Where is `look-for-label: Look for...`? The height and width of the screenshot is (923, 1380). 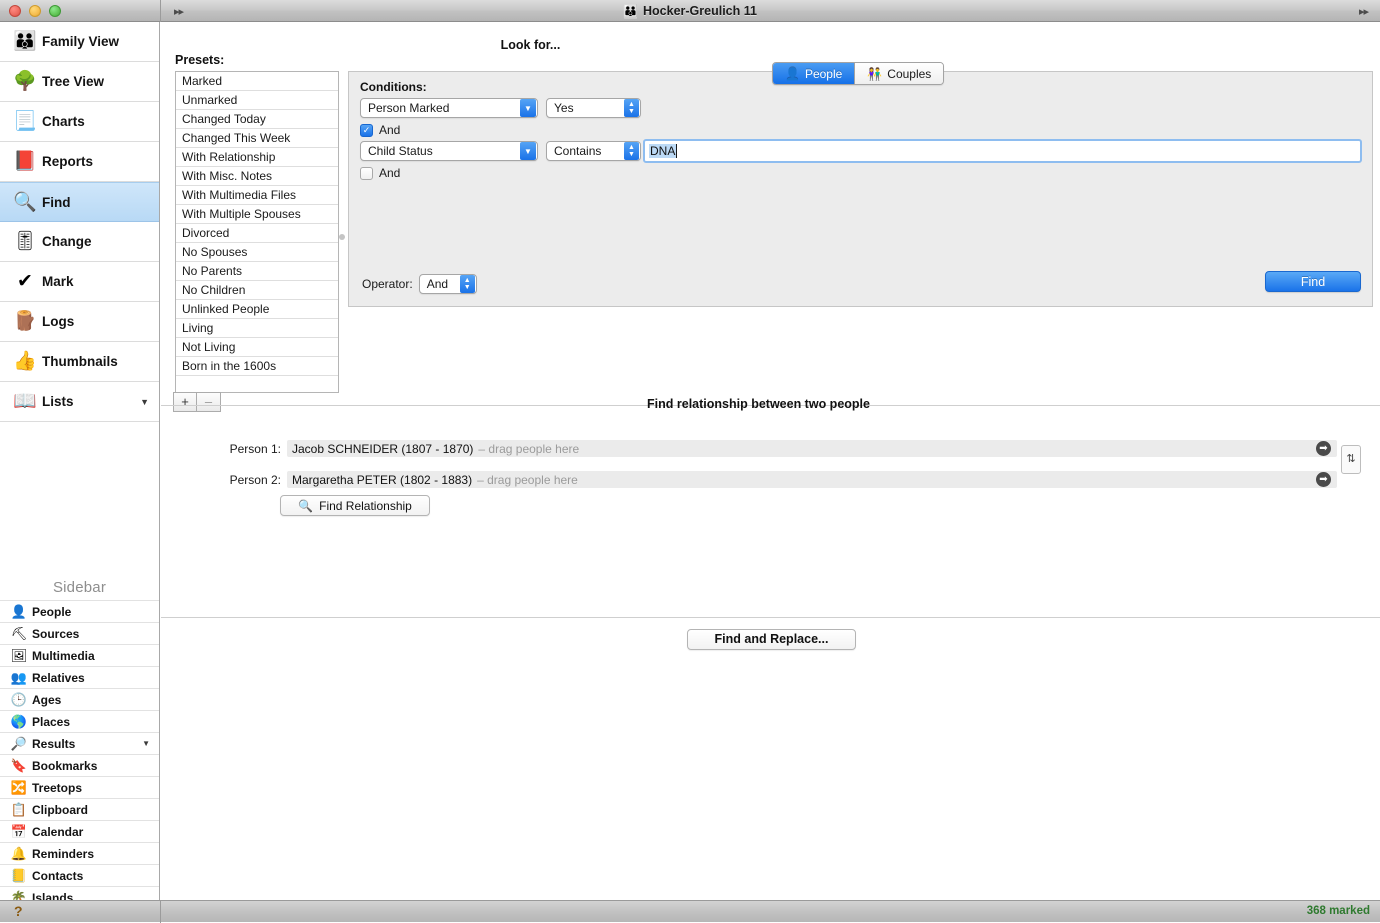
look-for-label: Look for... is located at coordinates (770, 45).